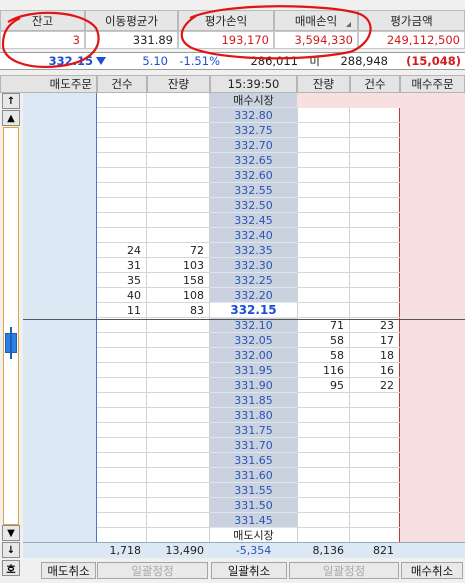 This screenshot has width=465, height=583. I want to click on avg-price-value: 331.89, so click(131, 40).